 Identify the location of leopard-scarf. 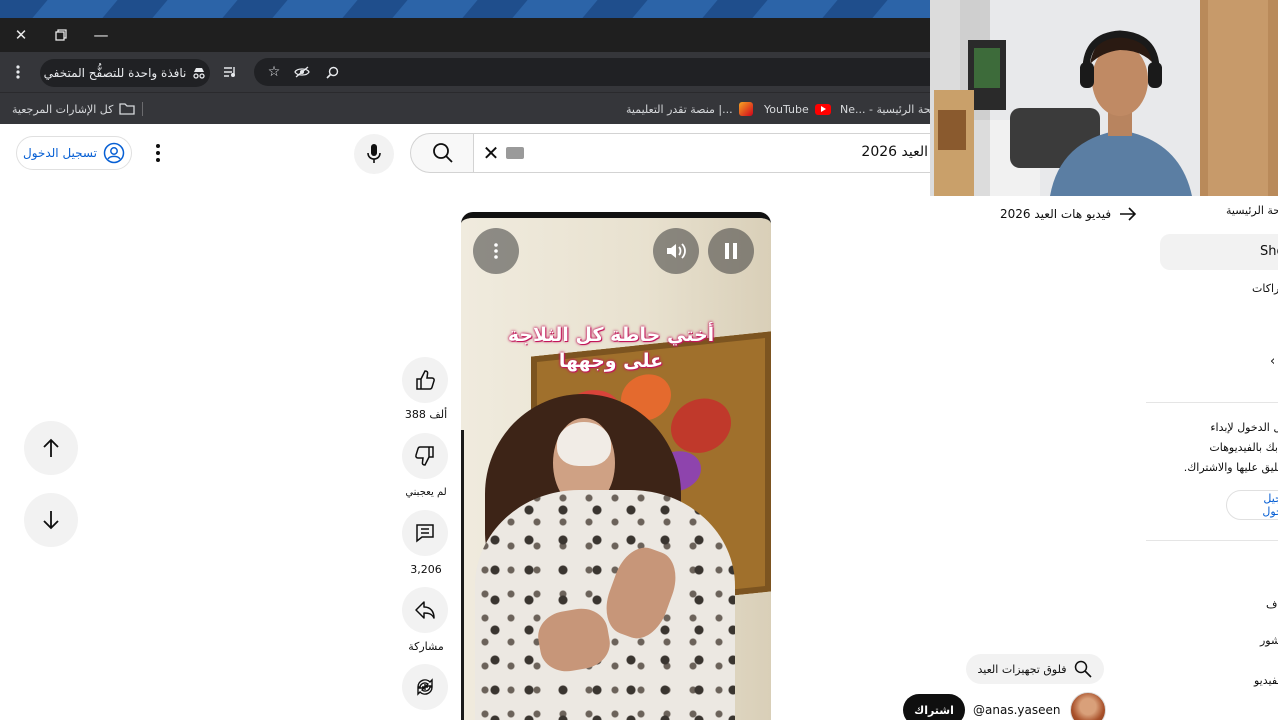
(605, 605).